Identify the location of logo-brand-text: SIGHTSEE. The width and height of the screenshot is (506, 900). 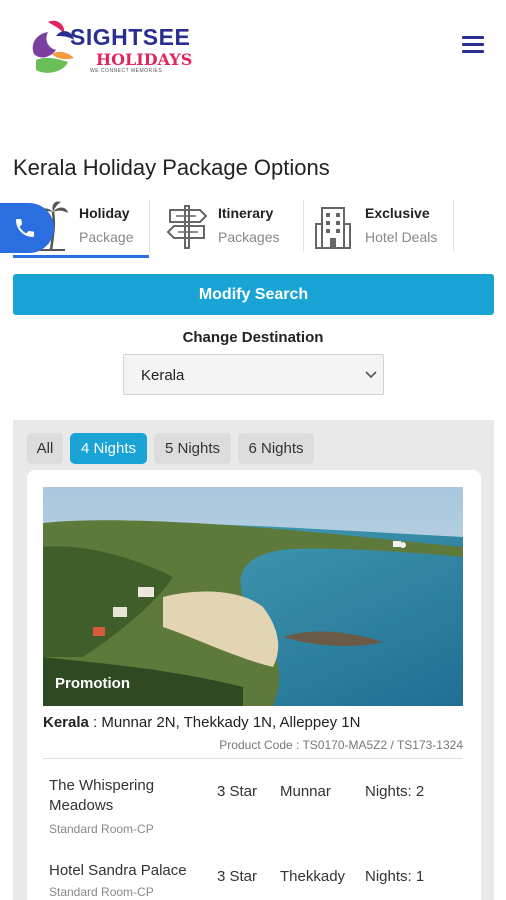
(130, 37).